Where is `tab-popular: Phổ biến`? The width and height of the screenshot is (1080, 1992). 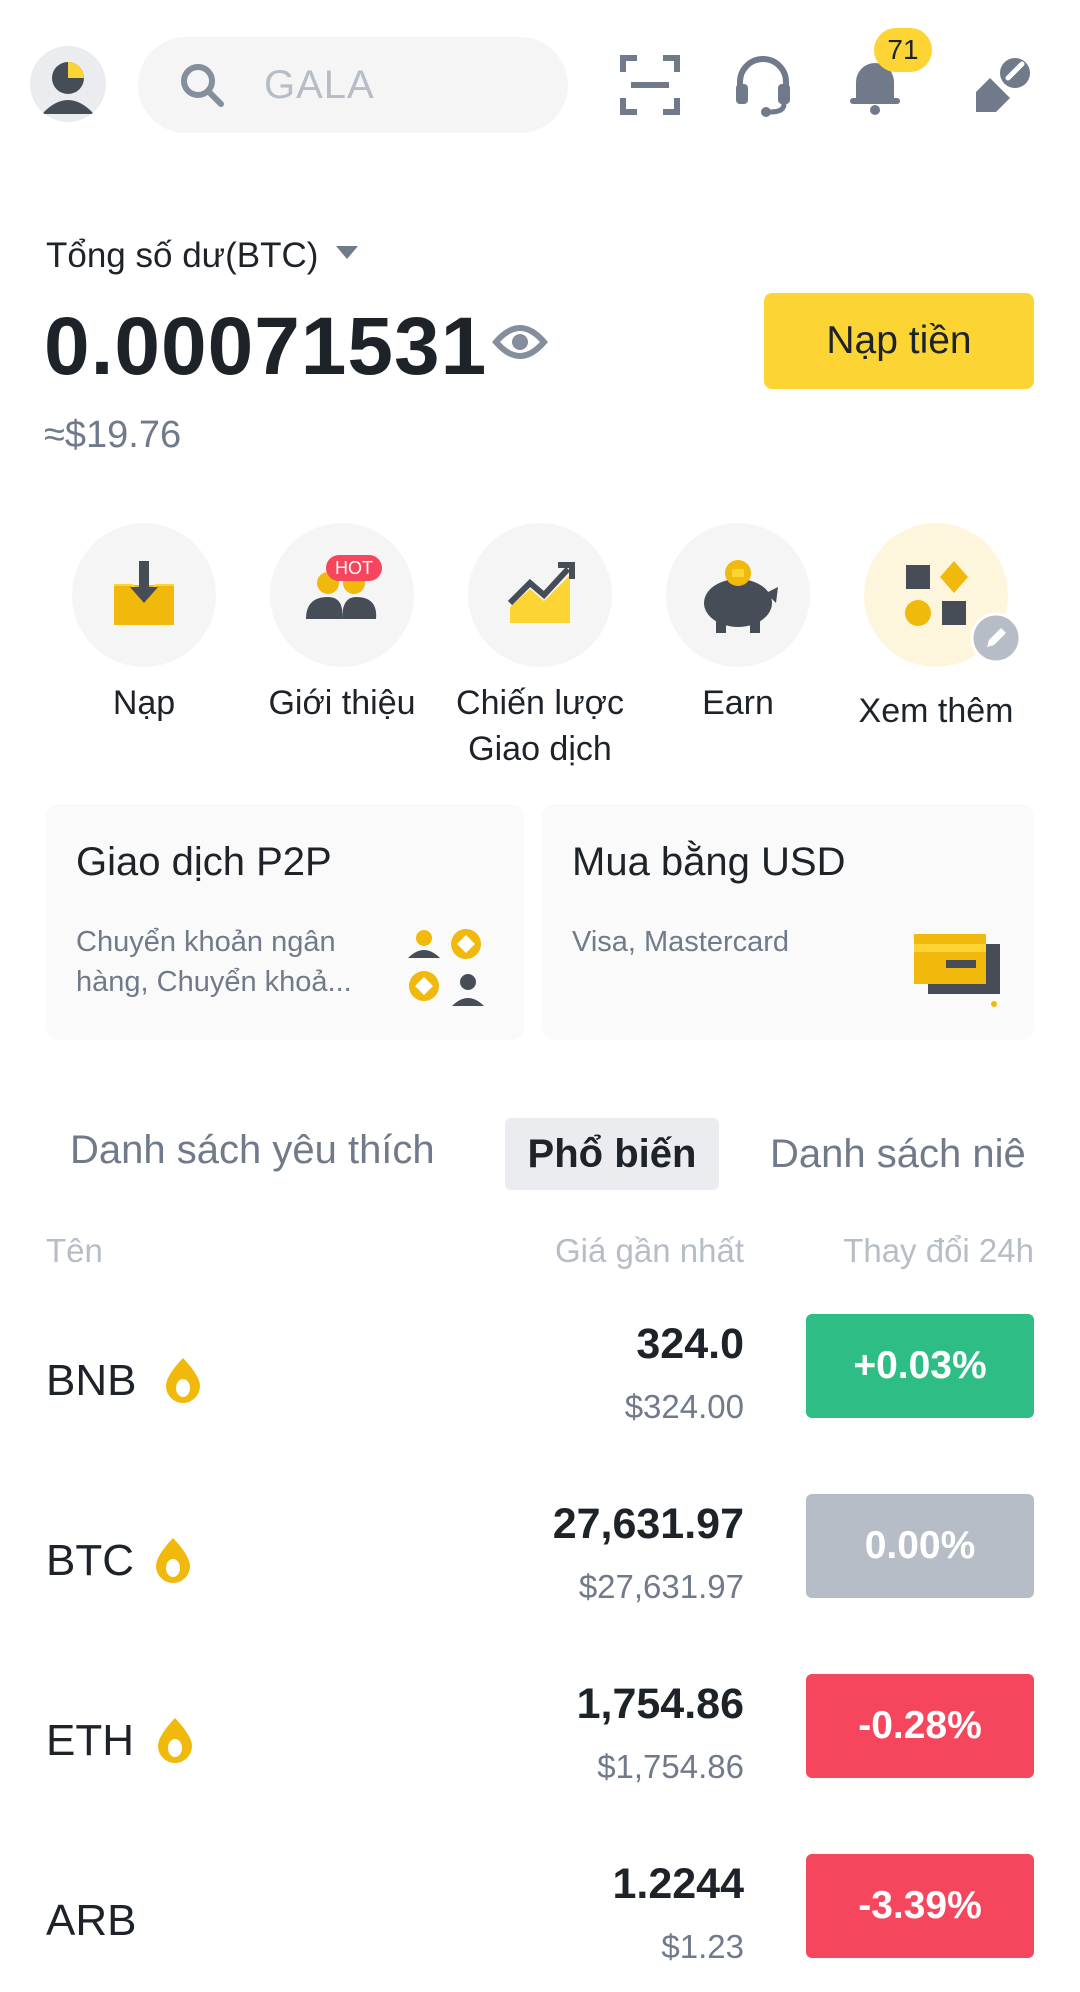 tab-popular: Phổ biến is located at coordinates (612, 1154).